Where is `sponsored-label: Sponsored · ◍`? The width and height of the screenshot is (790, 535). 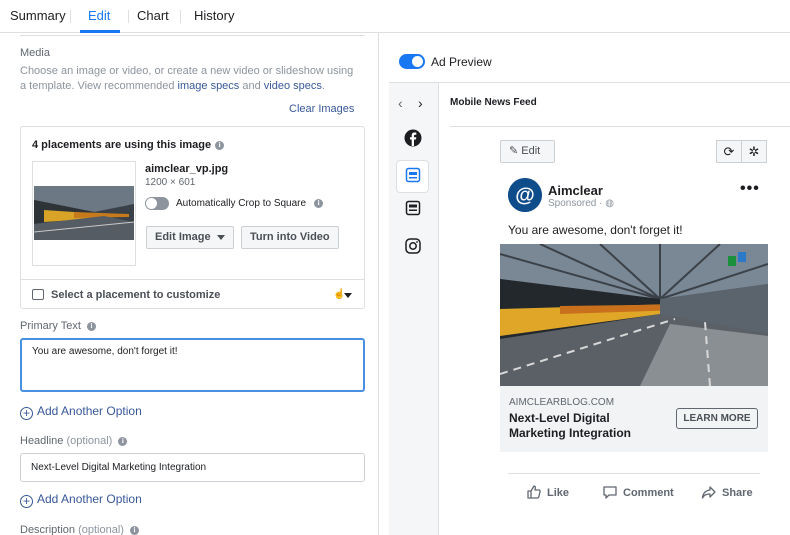
sponsored-label: Sponsored · ◍ is located at coordinates (581, 203).